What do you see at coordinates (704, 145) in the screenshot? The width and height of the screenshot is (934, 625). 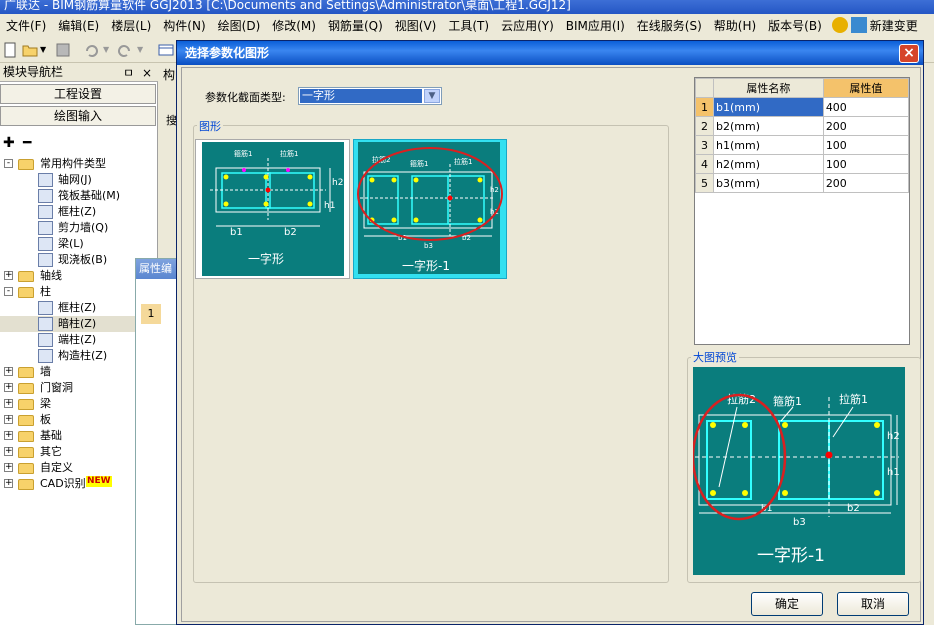 I see `row-number: 3` at bounding box center [704, 145].